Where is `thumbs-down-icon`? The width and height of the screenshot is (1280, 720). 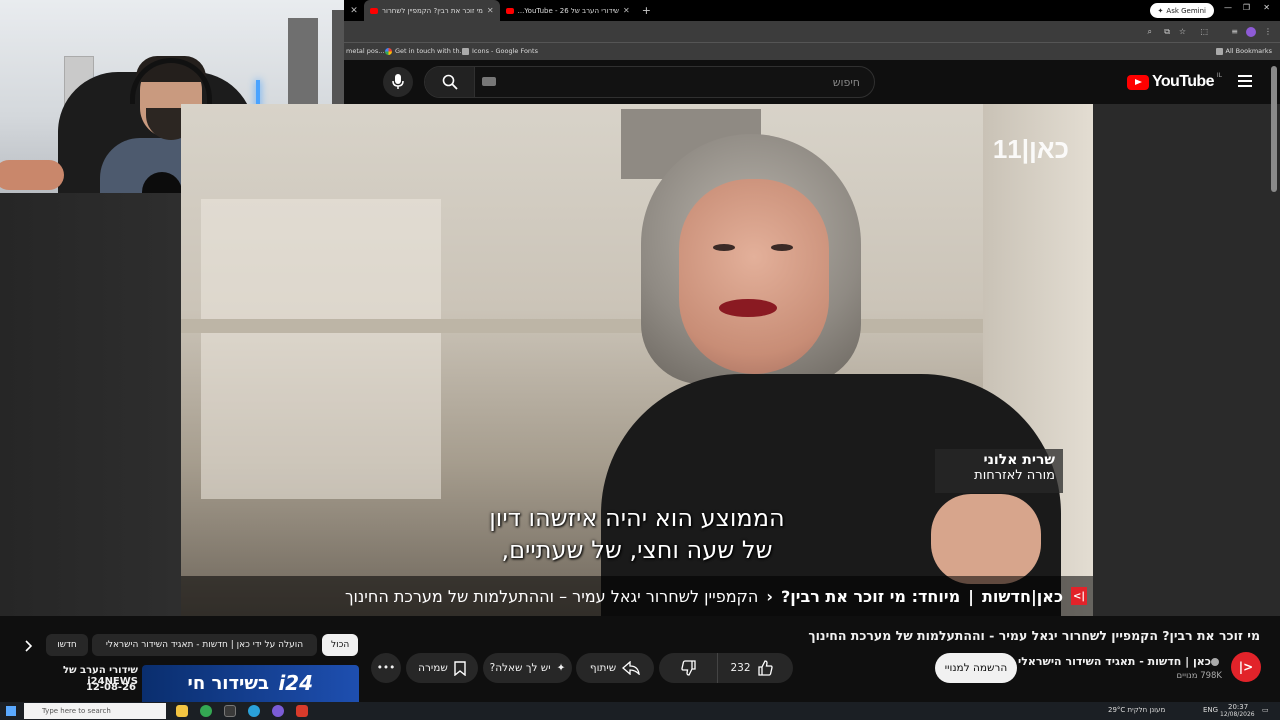 thumbs-down-icon is located at coordinates (689, 668).